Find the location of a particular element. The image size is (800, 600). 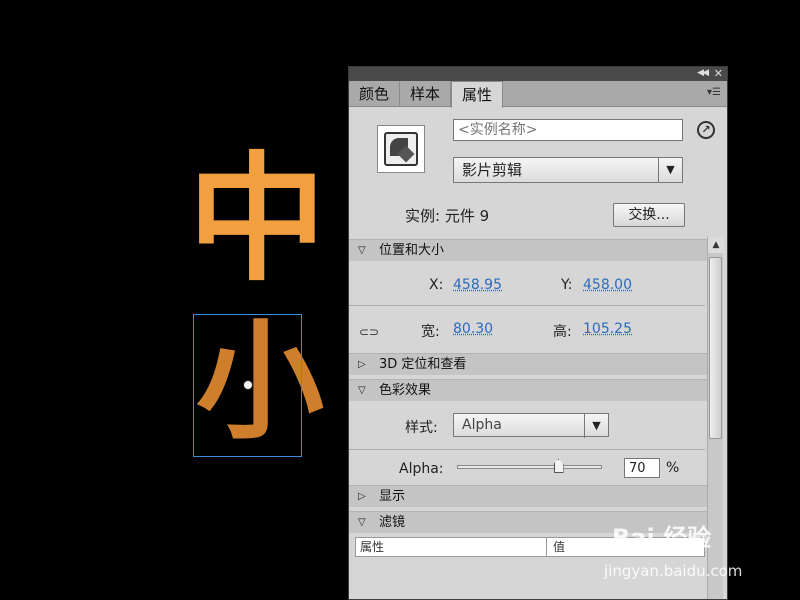

instance-name-input is located at coordinates (568, 130).